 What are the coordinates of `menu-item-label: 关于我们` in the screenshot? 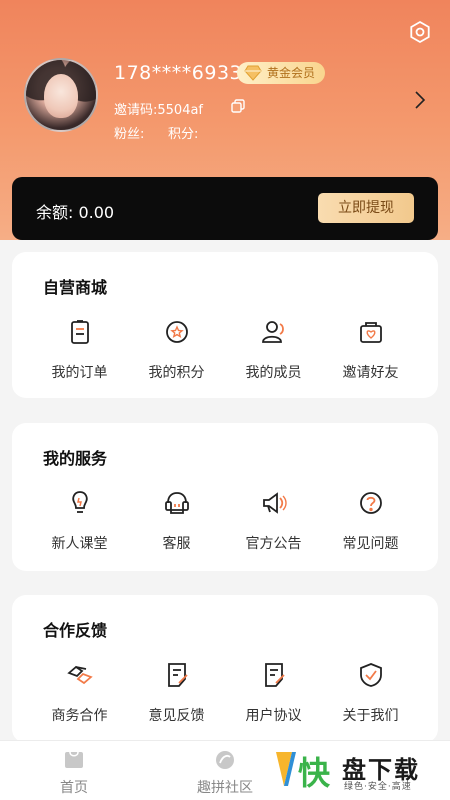 It's located at (370, 716).